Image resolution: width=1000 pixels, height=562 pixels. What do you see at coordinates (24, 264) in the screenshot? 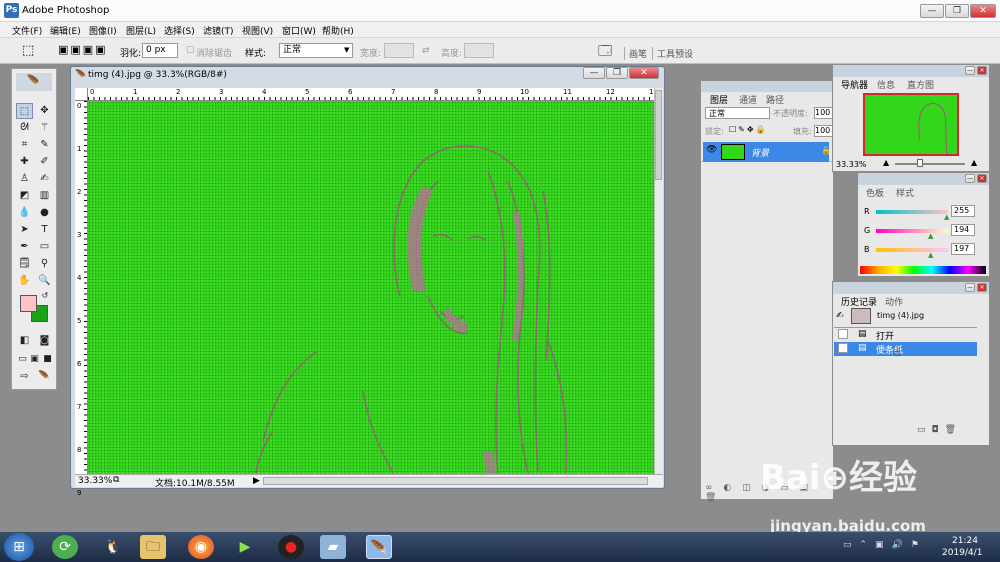
I see `notes-icon: 🗒` at bounding box center [24, 264].